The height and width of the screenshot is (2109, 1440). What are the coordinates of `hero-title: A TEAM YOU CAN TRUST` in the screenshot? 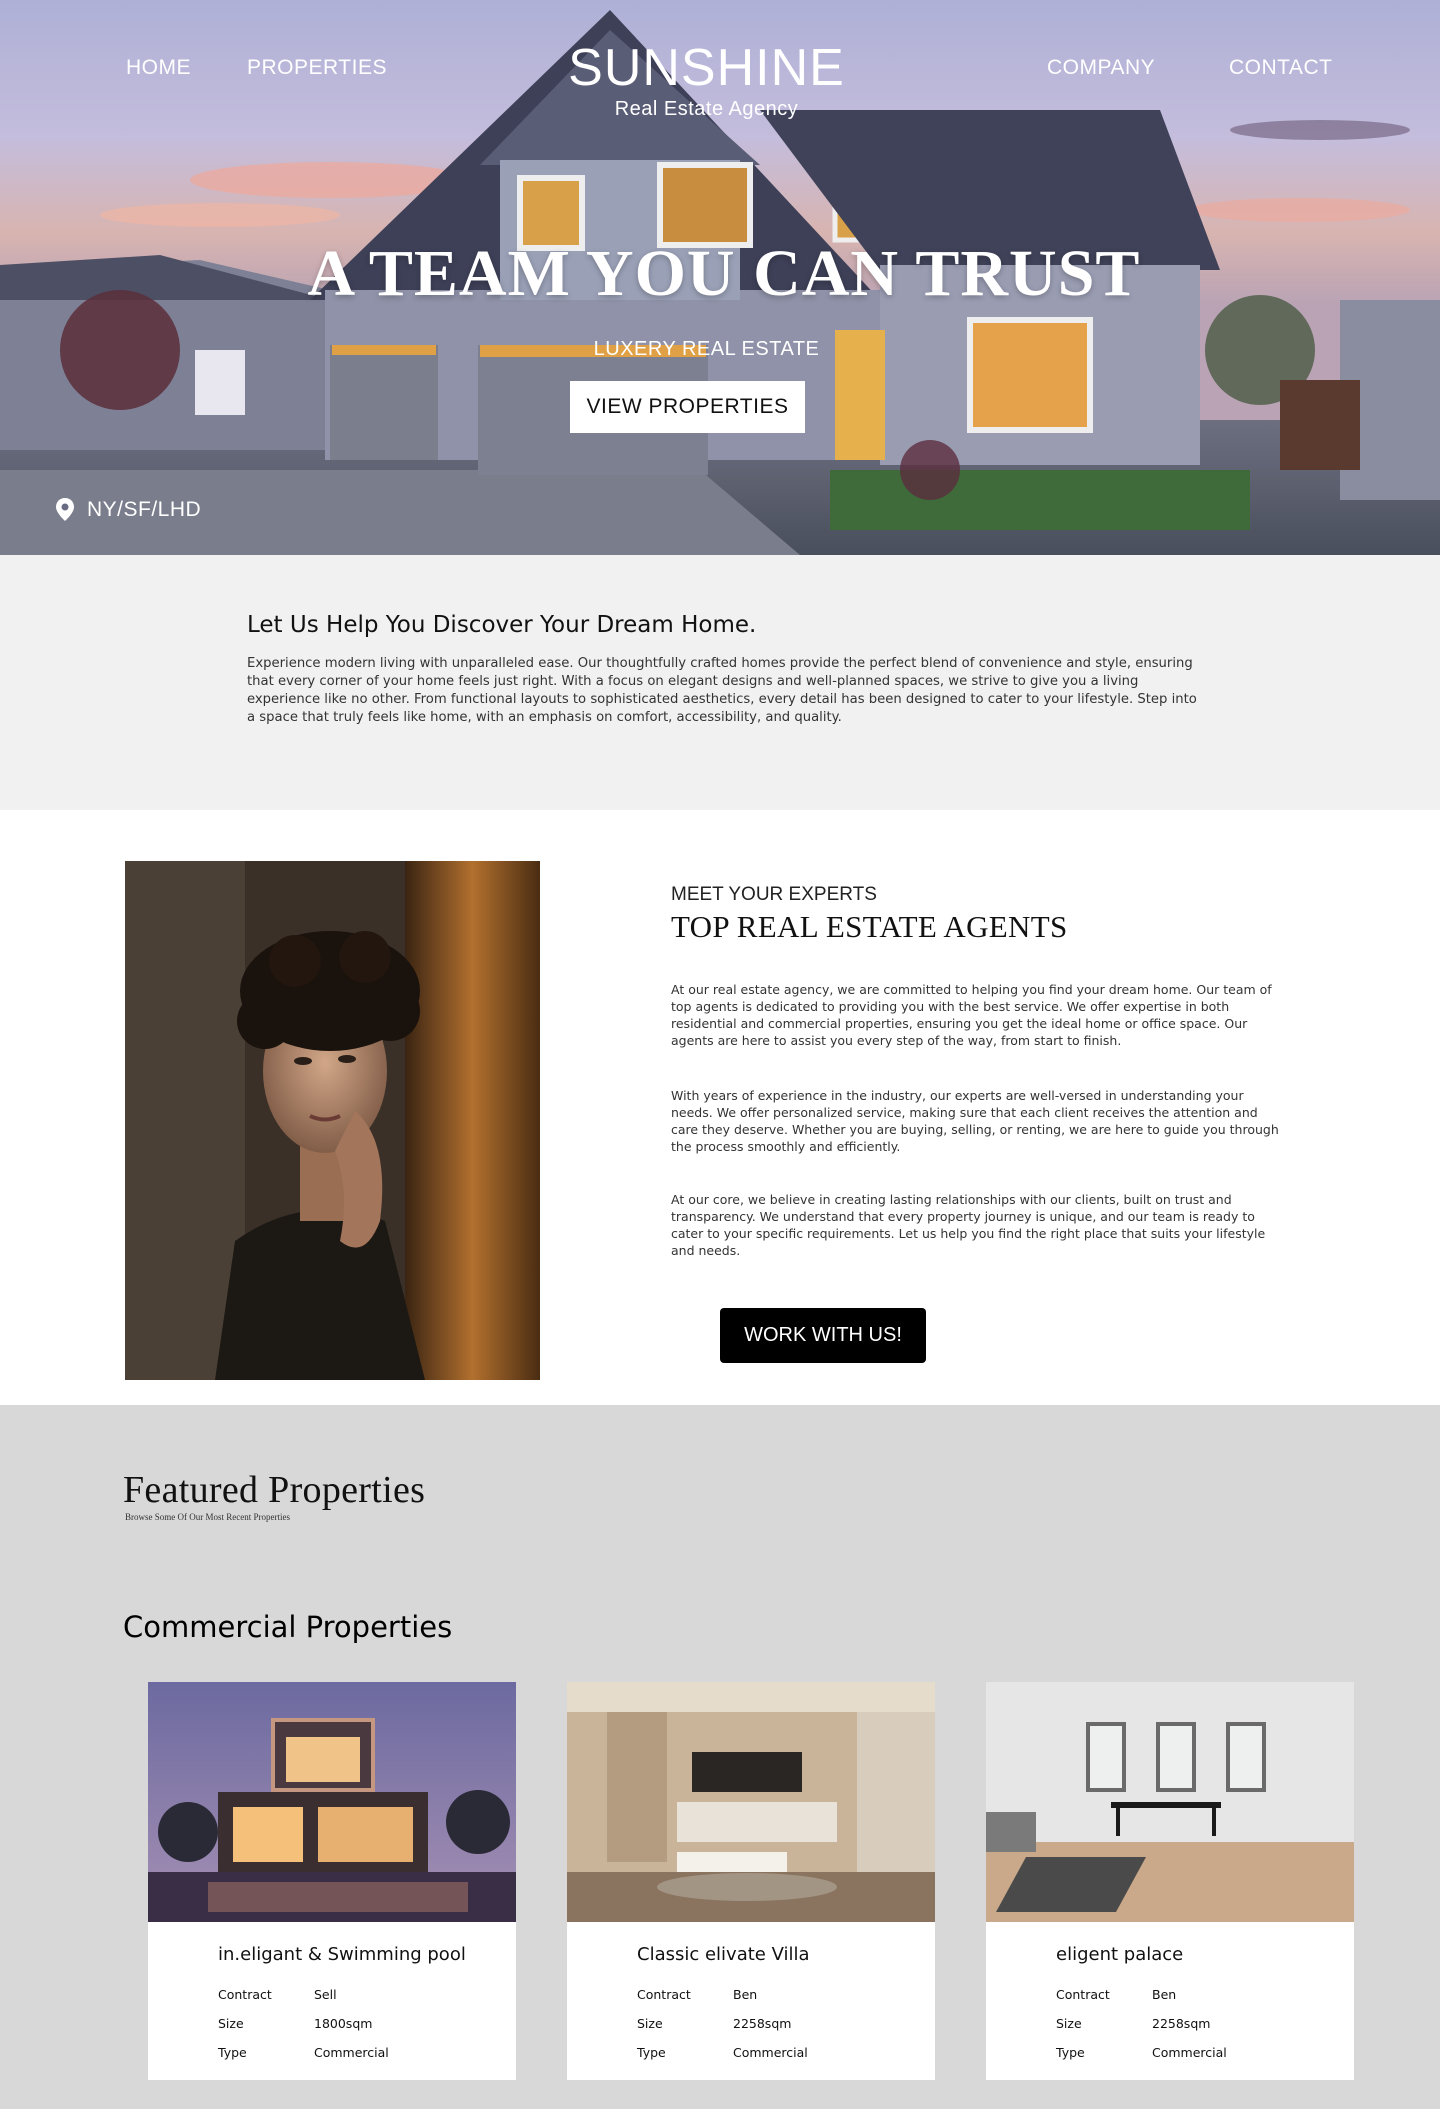 It's located at (724, 273).